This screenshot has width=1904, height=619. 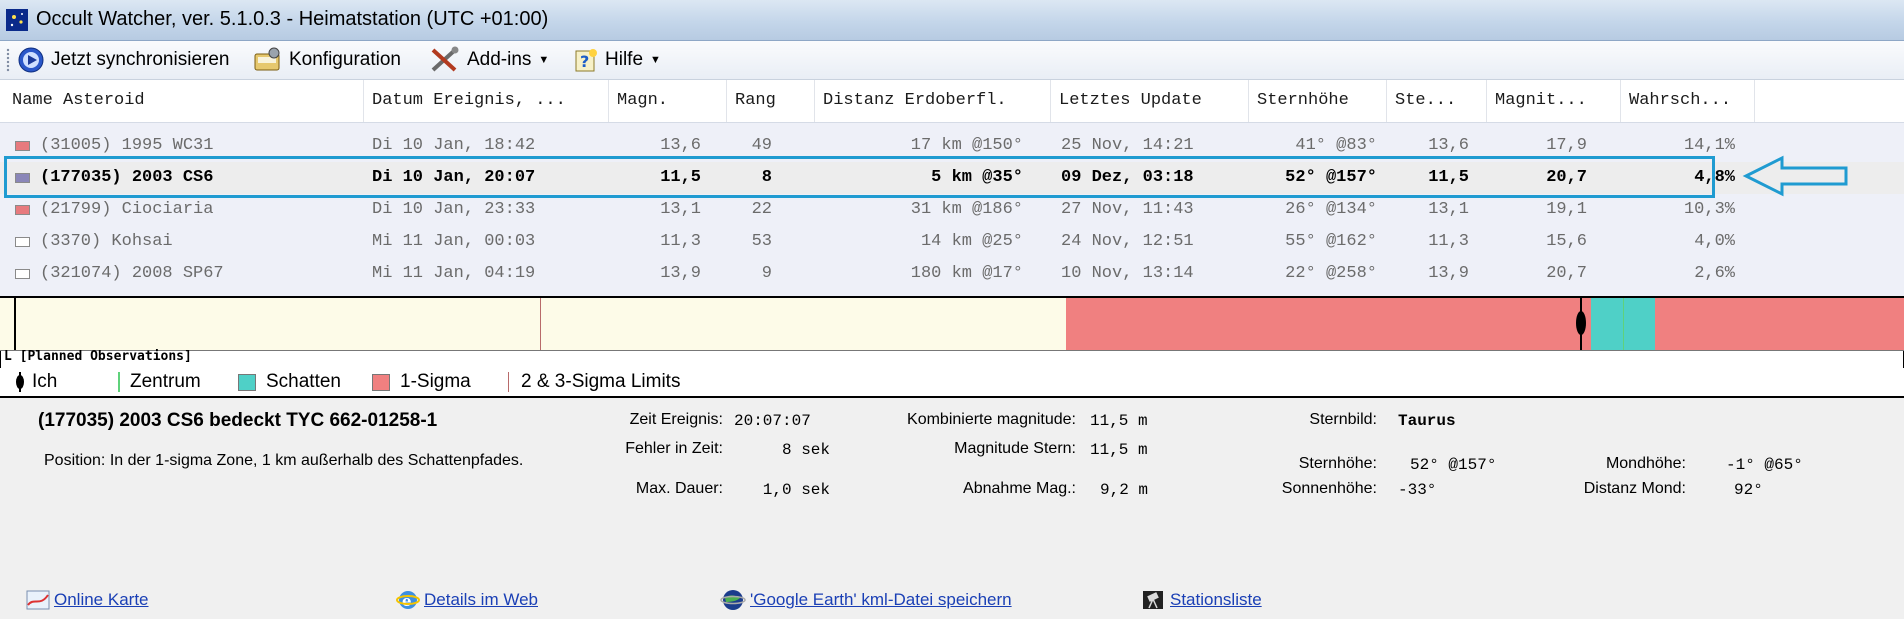 I want to click on legend-me: Ich, so click(x=35, y=382).